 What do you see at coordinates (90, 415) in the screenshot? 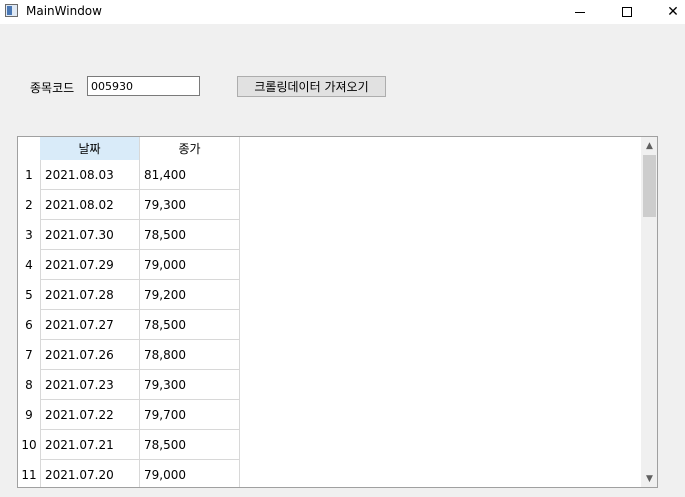
I see `table-cell-date: 2021.07.22` at bounding box center [90, 415].